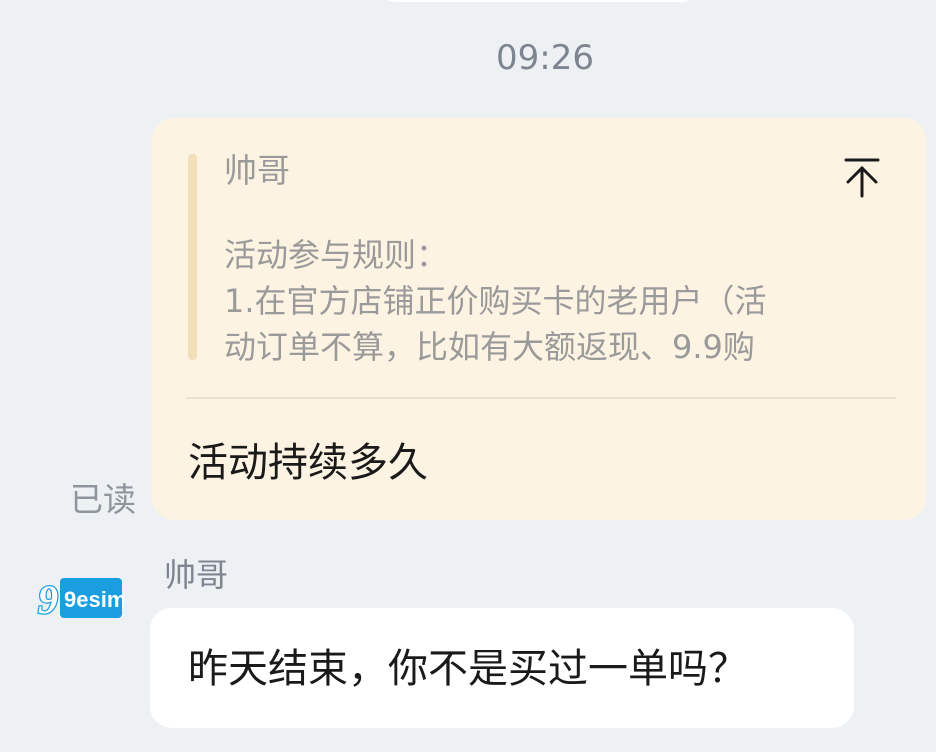 The image size is (936, 752). What do you see at coordinates (257, 170) in the screenshot?
I see `quoted-sender-name: 帅哥` at bounding box center [257, 170].